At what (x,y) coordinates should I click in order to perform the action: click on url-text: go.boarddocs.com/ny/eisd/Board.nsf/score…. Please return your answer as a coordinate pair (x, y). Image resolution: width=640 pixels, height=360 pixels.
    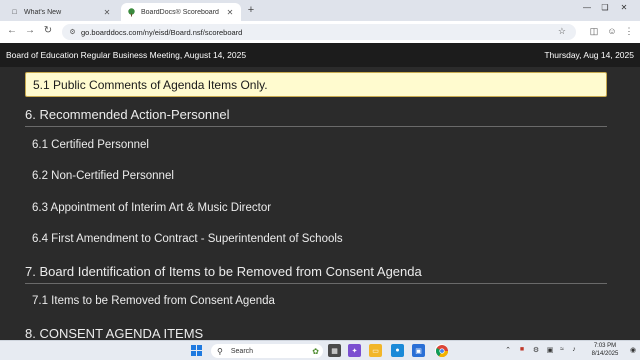
    Looking at the image, I should click on (162, 32).